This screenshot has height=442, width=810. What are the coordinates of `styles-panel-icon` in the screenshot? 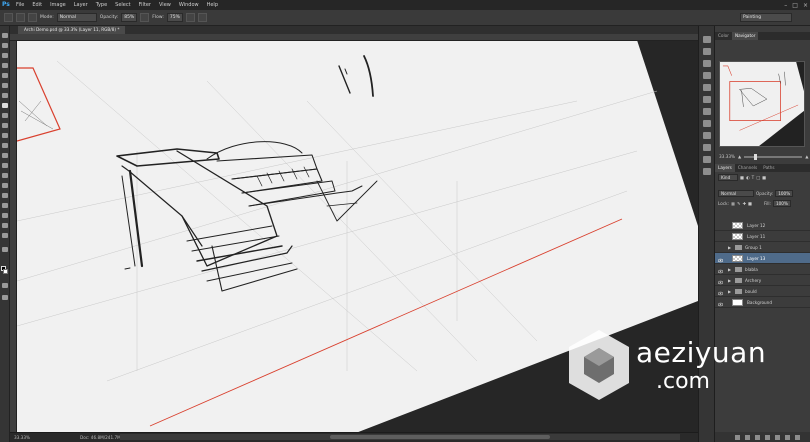 It's located at (707, 87).